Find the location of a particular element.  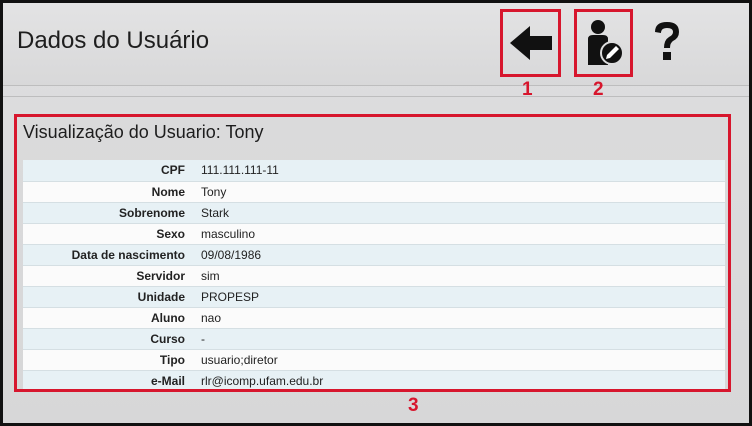

table-row: e-Mail rlr@icomp.ufam.edu.br is located at coordinates (374, 381).